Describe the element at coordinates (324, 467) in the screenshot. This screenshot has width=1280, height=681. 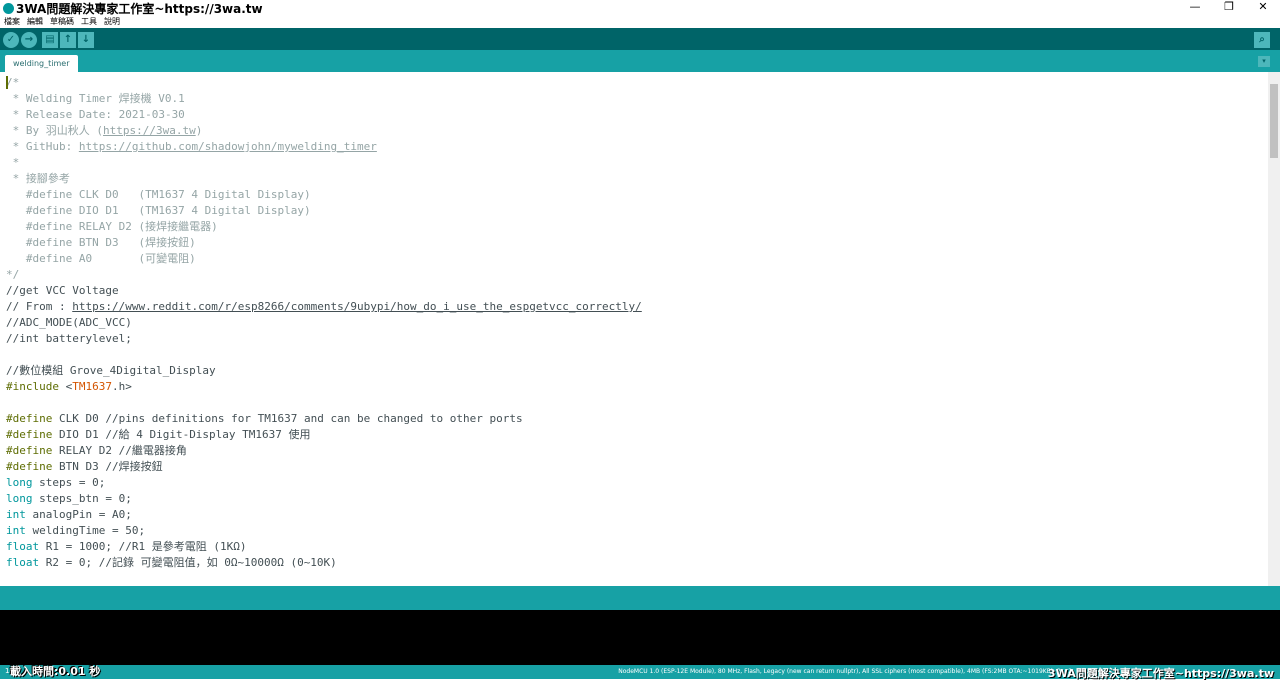
I see `code-line: #define BTN D3 //焊接按鈕` at that location.